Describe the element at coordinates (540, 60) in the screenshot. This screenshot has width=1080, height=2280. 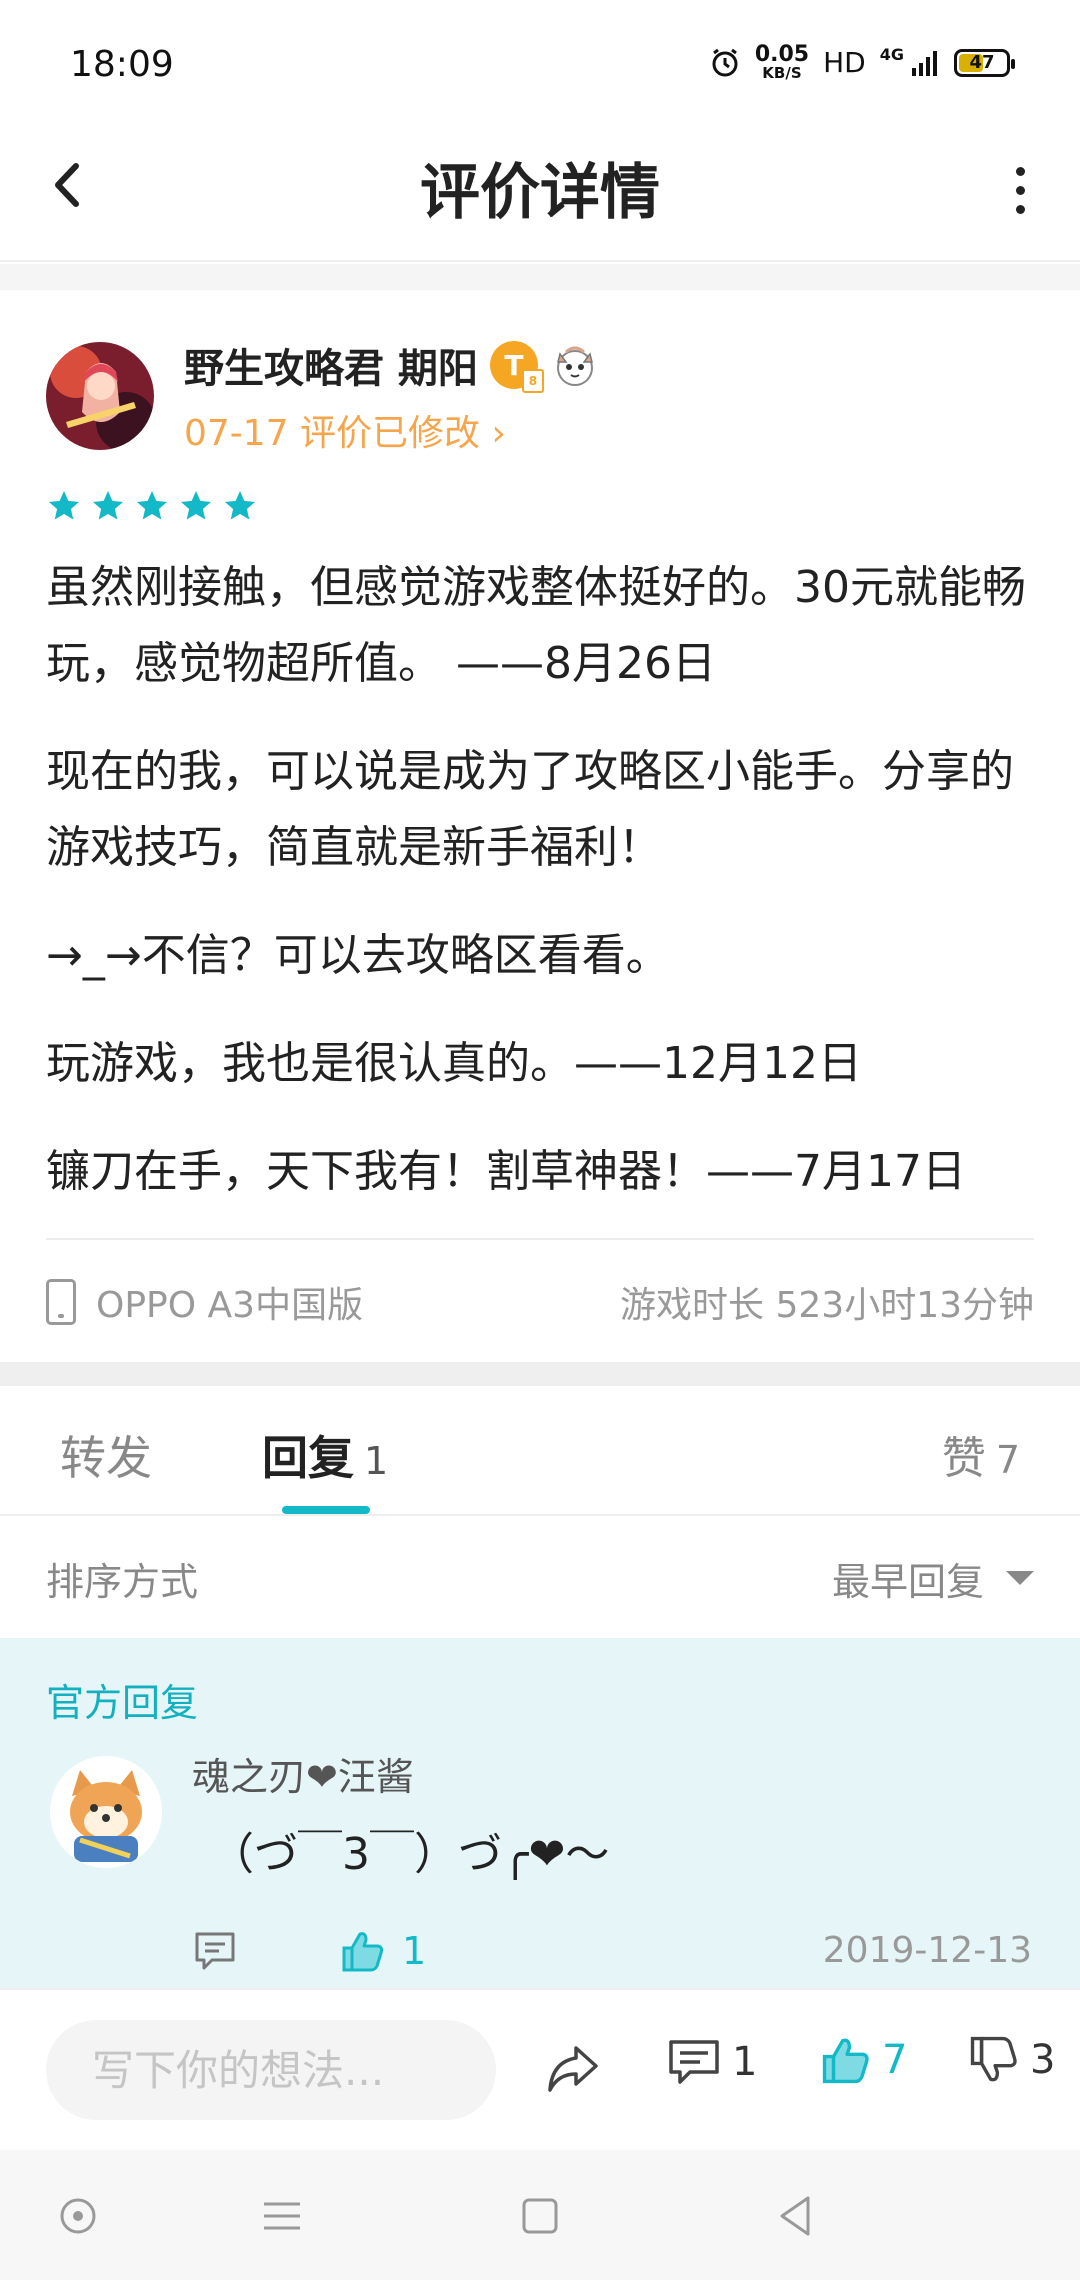
I see `status-bar: 18:09 0.05 KB/S HD 4G 47` at that location.